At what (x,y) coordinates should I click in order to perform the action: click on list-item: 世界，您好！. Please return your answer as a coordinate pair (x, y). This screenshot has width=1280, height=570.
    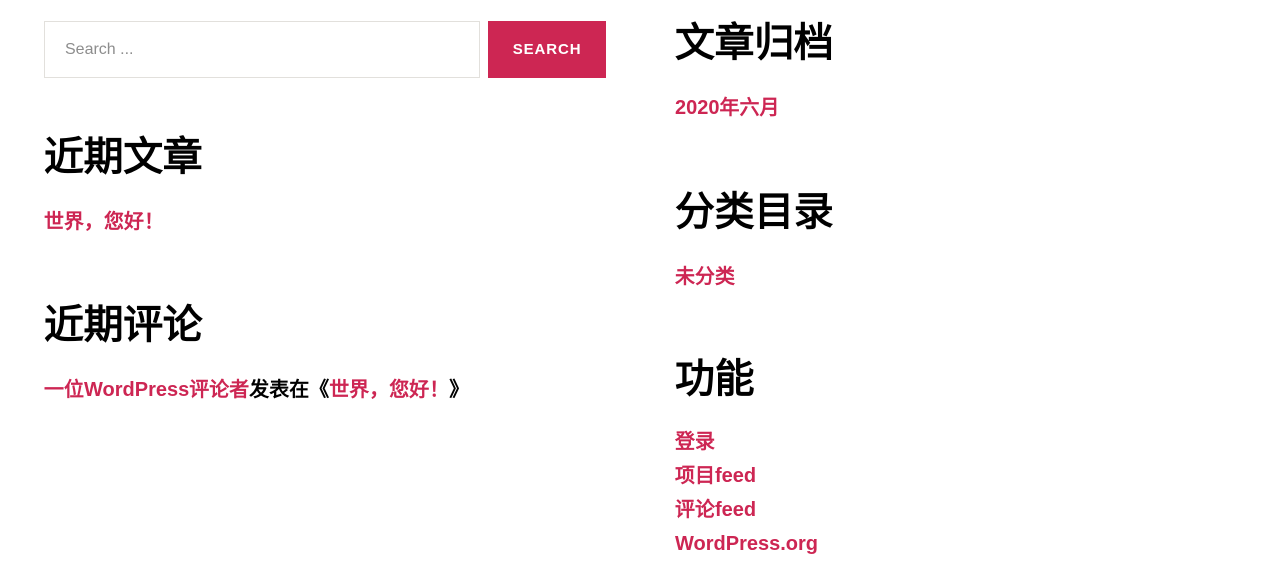
    Looking at the image, I should click on (334, 223).